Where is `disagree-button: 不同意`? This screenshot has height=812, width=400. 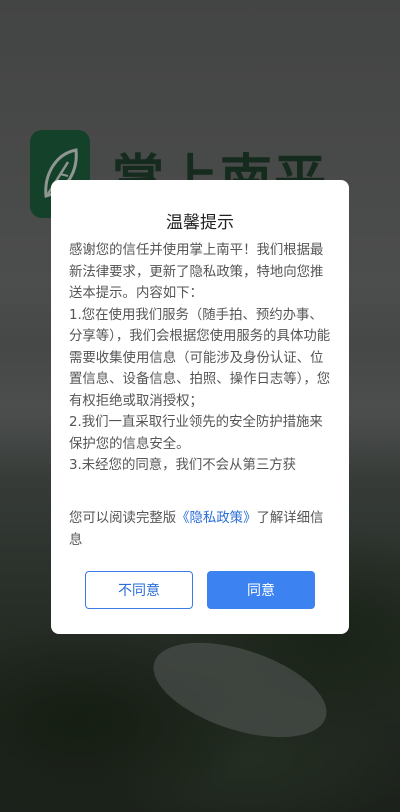
disagree-button: 不同意 is located at coordinates (139, 590).